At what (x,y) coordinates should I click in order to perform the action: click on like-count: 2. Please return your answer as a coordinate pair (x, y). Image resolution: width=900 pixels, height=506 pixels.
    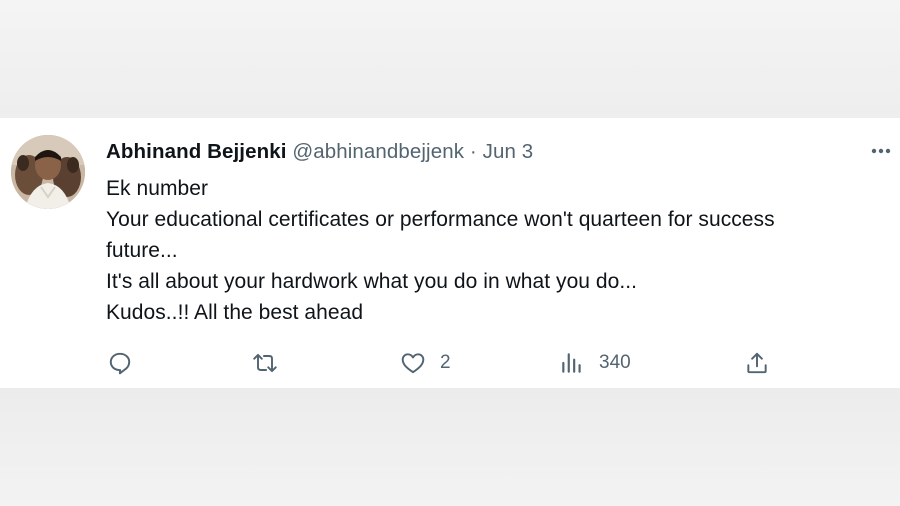
    Looking at the image, I should click on (445, 362).